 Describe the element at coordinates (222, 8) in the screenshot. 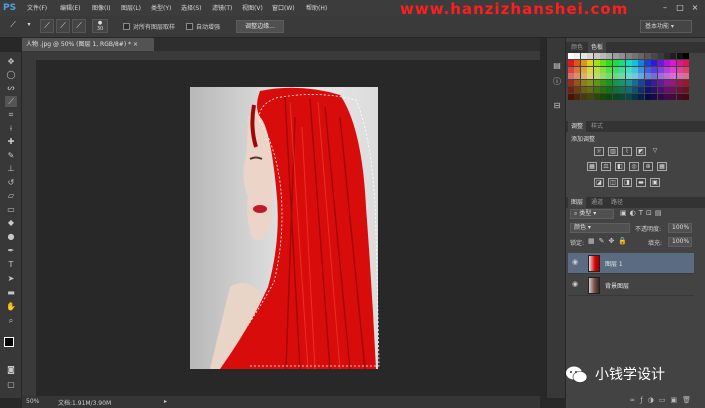

I see `menu-filter: 滤镜(T)` at that location.